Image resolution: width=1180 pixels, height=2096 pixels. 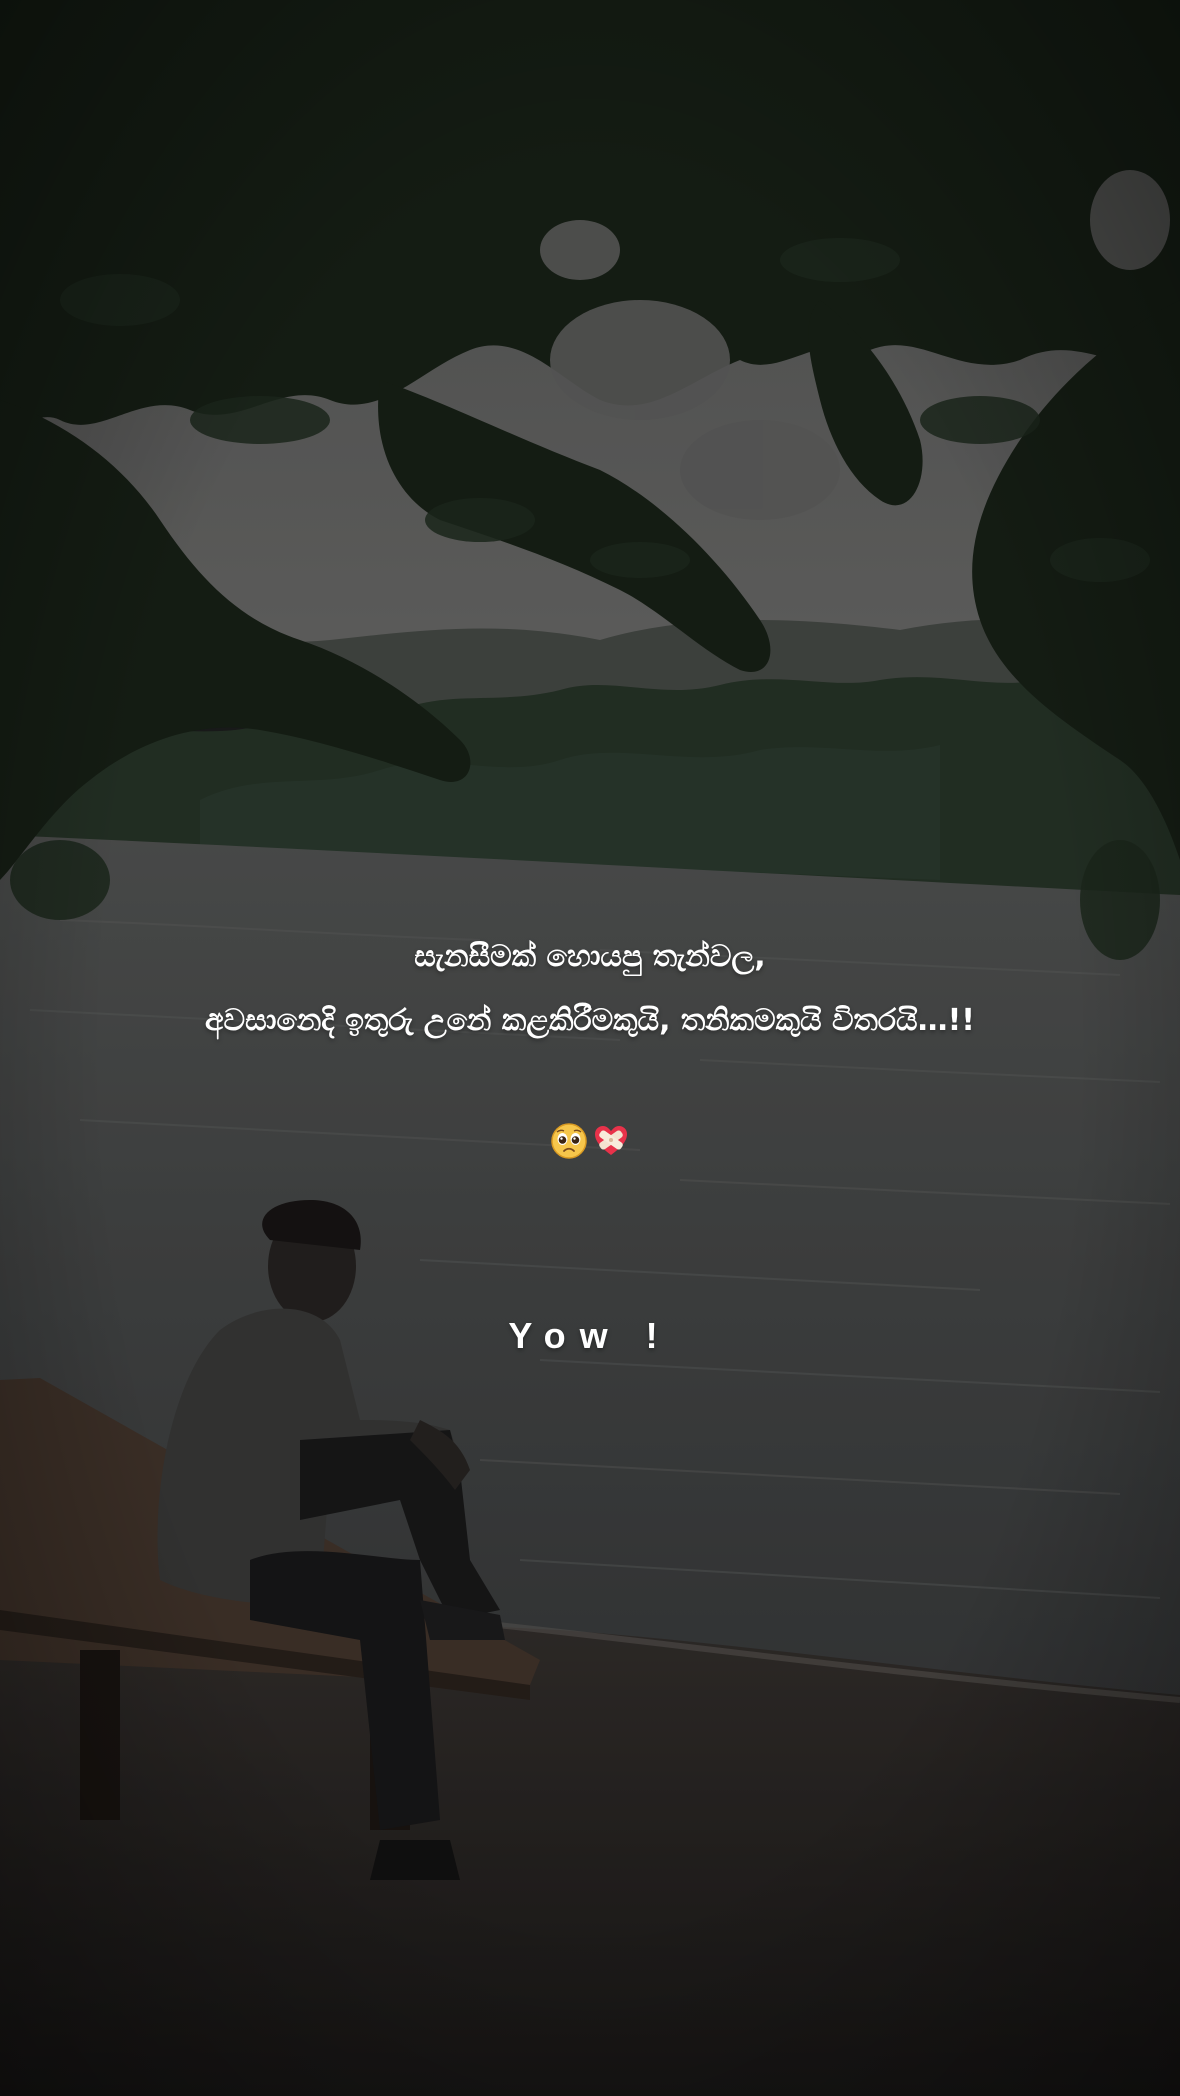 What do you see at coordinates (590, 956) in the screenshot?
I see `caption-line-1: සැනසීමක් හොයපු තැන්වල,` at bounding box center [590, 956].